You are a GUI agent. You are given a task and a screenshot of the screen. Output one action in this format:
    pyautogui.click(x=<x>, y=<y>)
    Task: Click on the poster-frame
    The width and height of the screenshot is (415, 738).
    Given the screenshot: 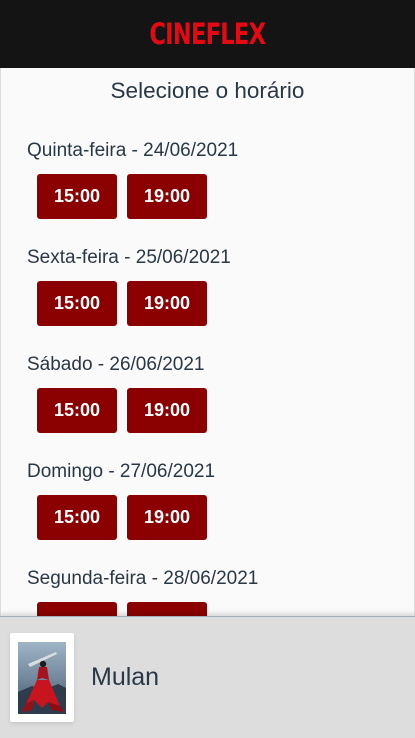 What is the action you would take?
    pyautogui.click(x=42, y=677)
    